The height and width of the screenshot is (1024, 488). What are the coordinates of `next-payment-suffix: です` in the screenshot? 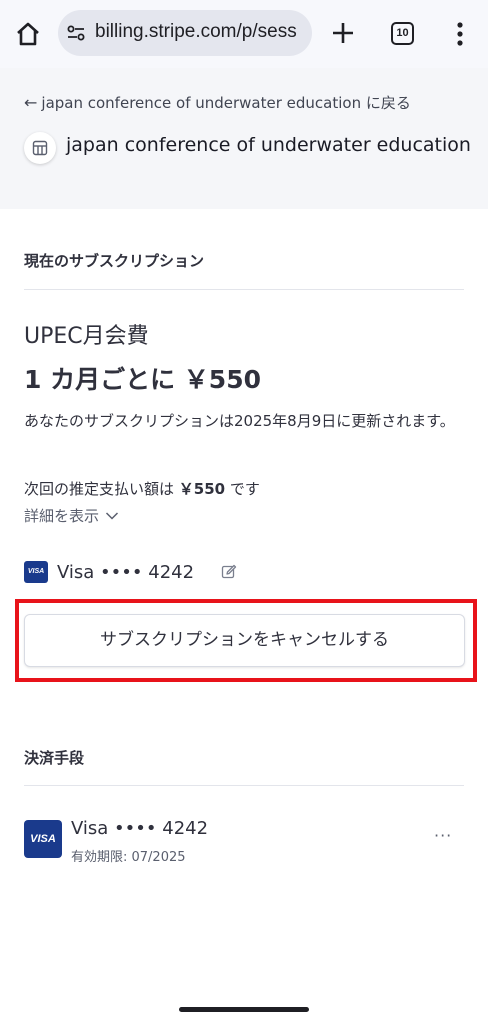 It's located at (244, 489).